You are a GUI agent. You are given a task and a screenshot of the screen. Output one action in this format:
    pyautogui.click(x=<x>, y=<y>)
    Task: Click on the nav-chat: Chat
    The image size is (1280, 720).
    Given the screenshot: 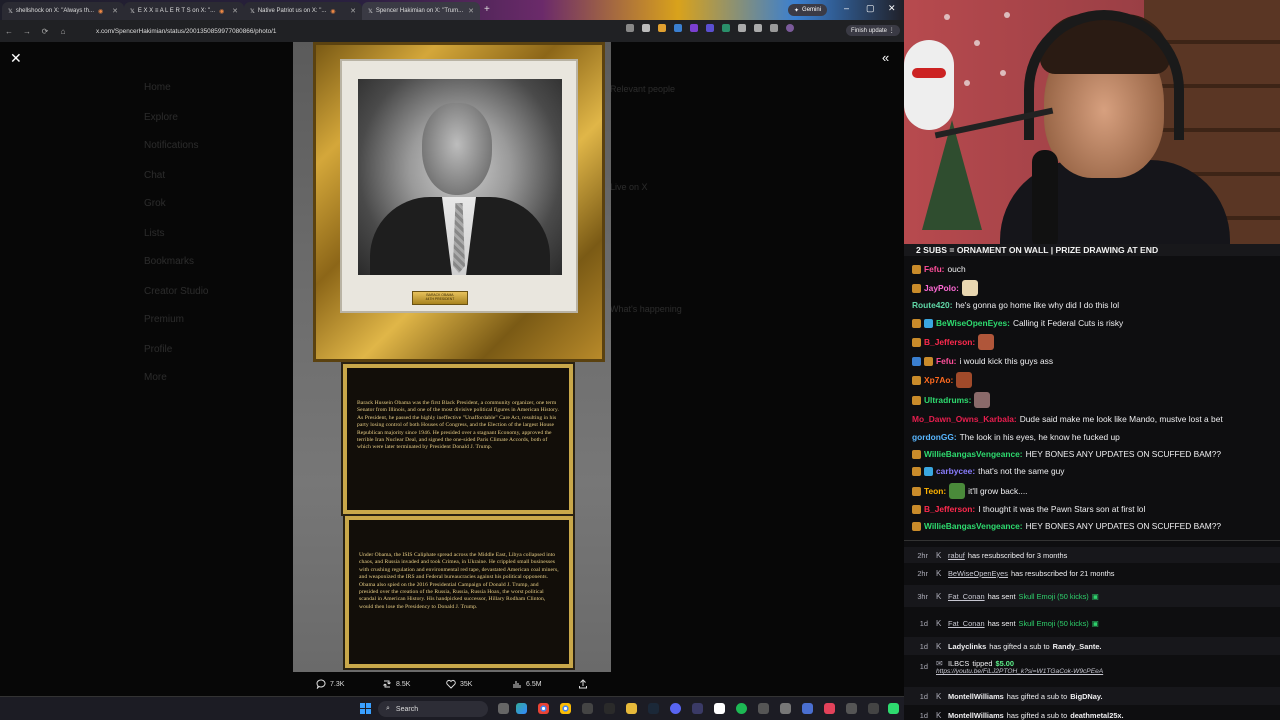 What is the action you would take?
    pyautogui.click(x=154, y=175)
    